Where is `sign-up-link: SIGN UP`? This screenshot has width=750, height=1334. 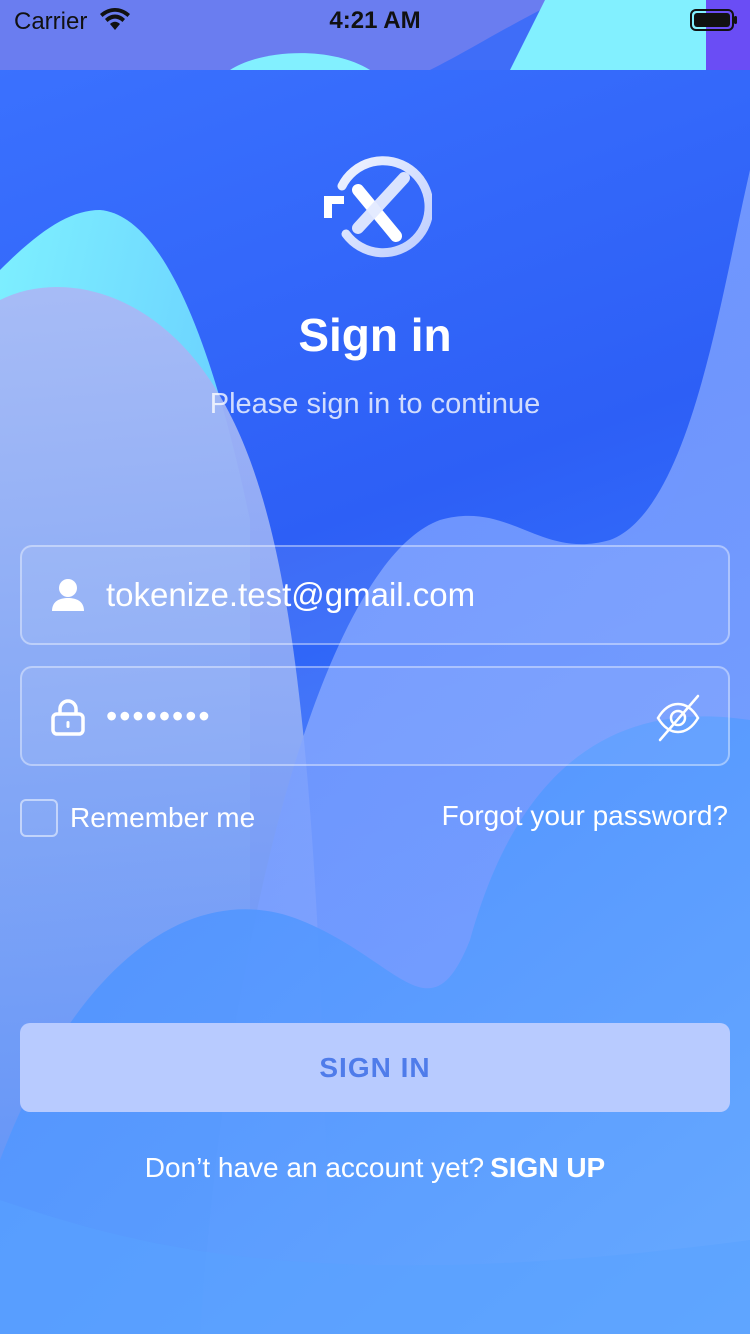
sign-up-link: SIGN UP is located at coordinates (547, 1167).